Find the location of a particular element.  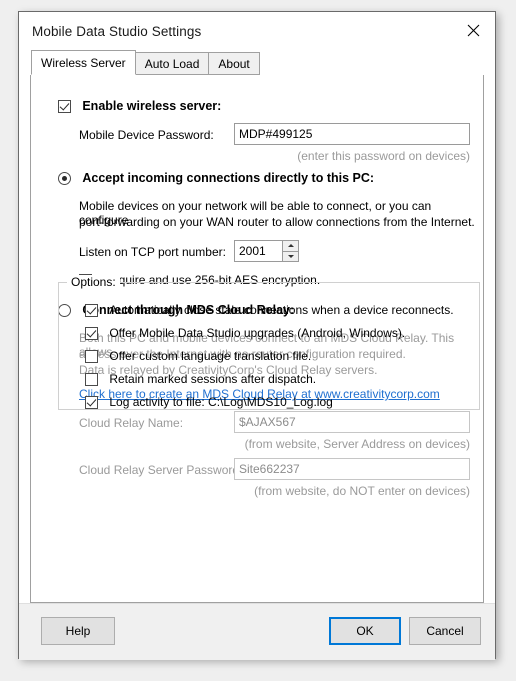

option-custom-language: Offer custom language translation file. is located at coordinates (198, 356).